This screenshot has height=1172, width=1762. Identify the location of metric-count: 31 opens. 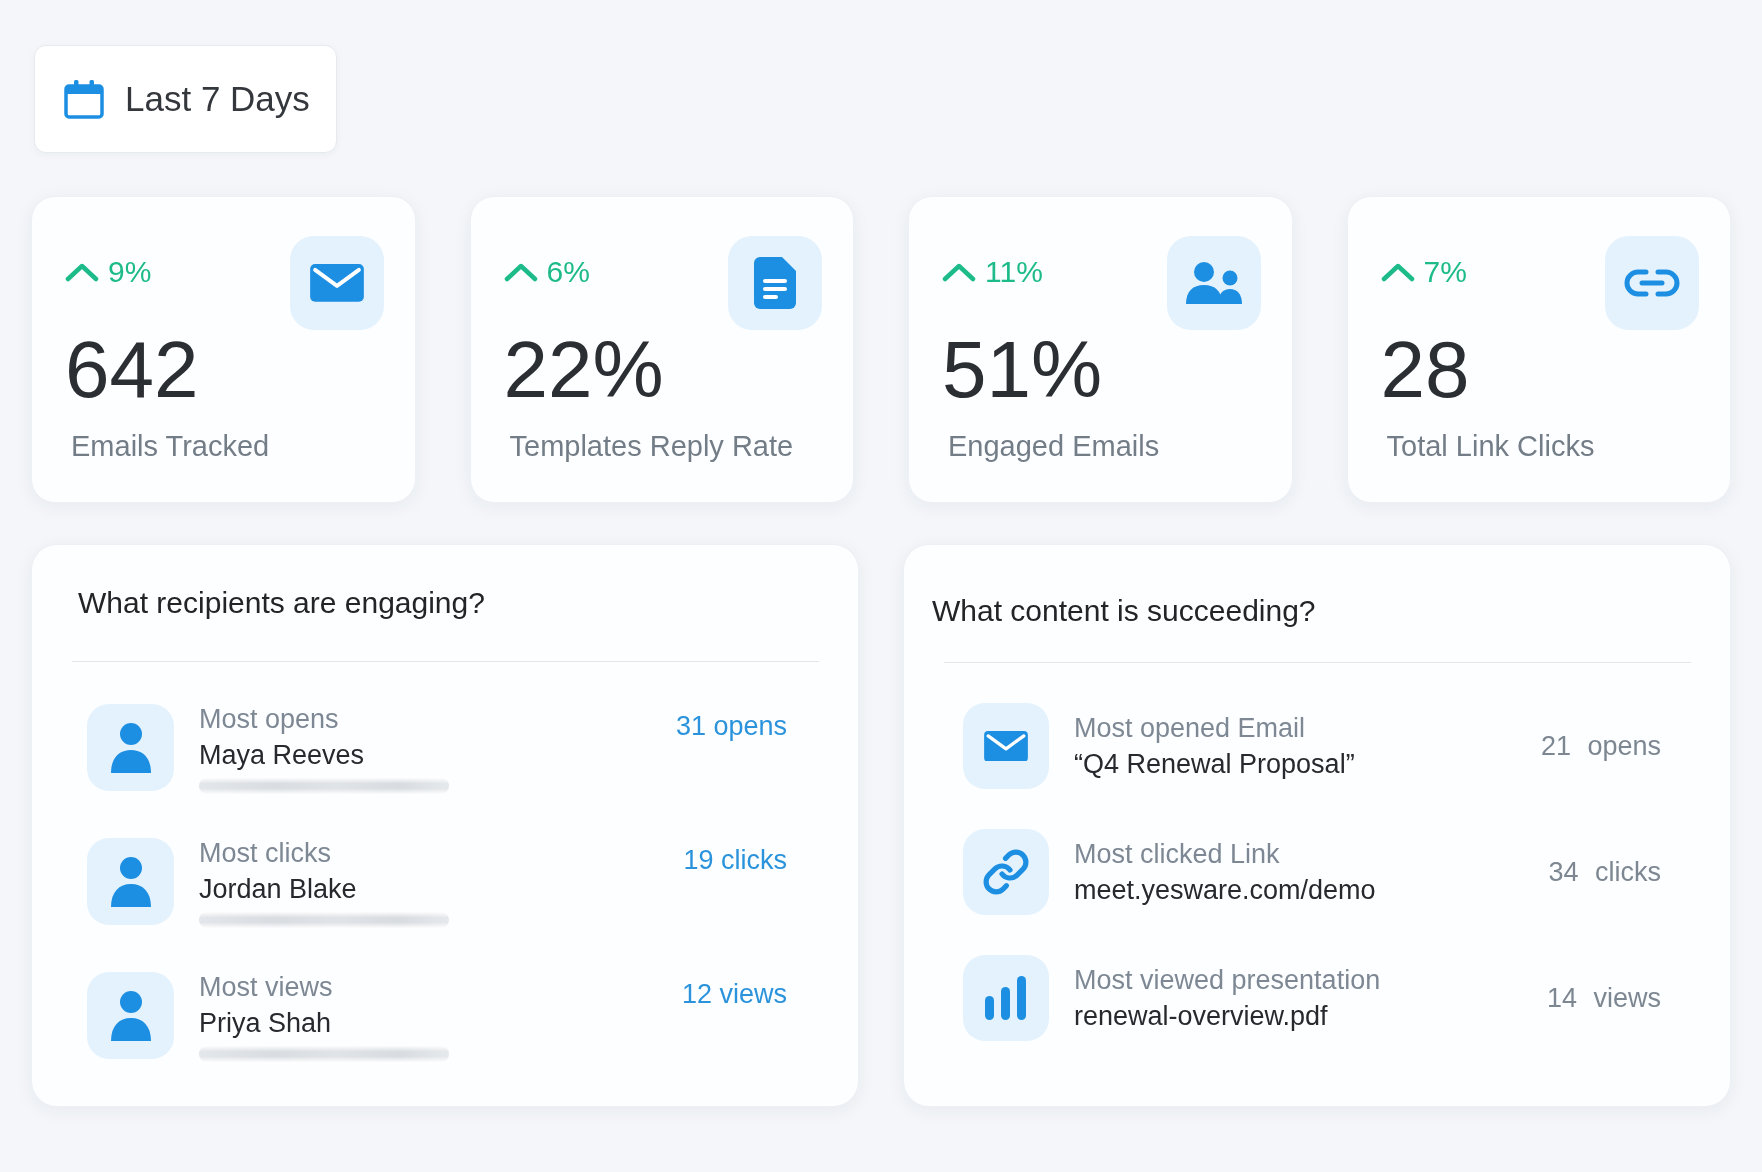
(731, 726).